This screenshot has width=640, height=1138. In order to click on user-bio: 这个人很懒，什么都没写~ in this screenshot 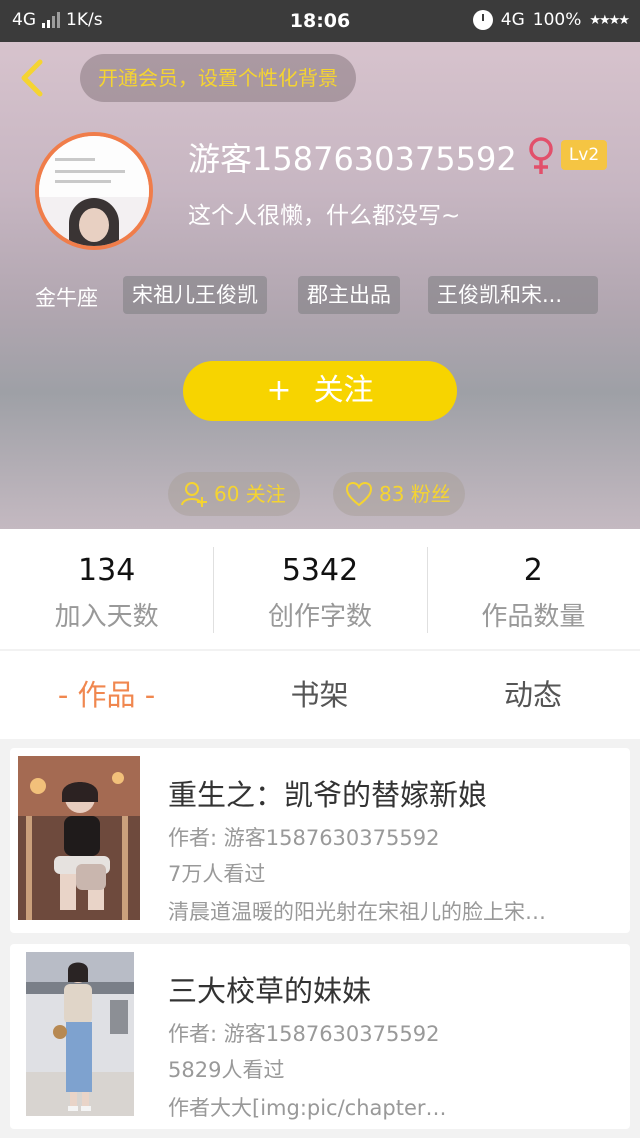, I will do `click(324, 216)`.